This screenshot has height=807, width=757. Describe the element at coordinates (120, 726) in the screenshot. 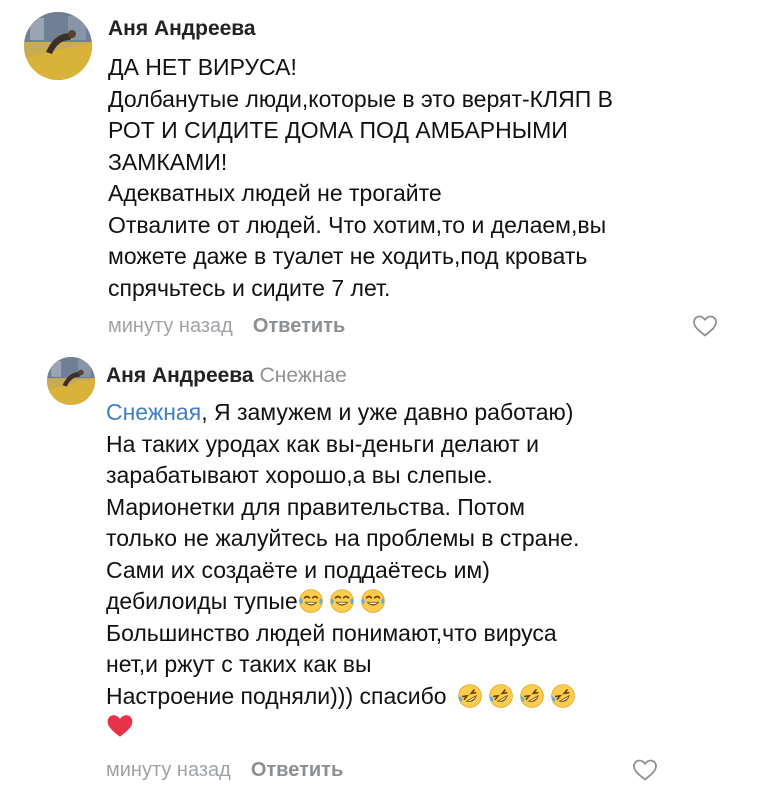

I see `red-heart-icon` at that location.